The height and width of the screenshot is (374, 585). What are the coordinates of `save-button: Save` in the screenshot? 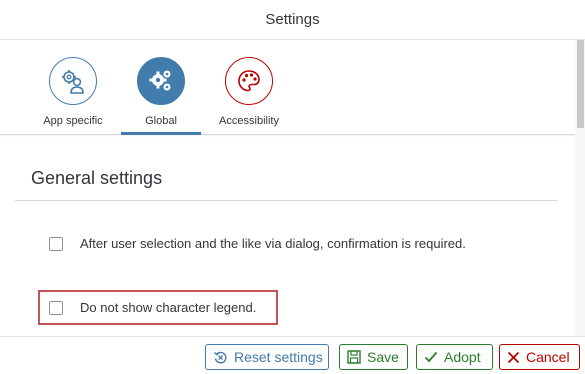 It's located at (373, 357).